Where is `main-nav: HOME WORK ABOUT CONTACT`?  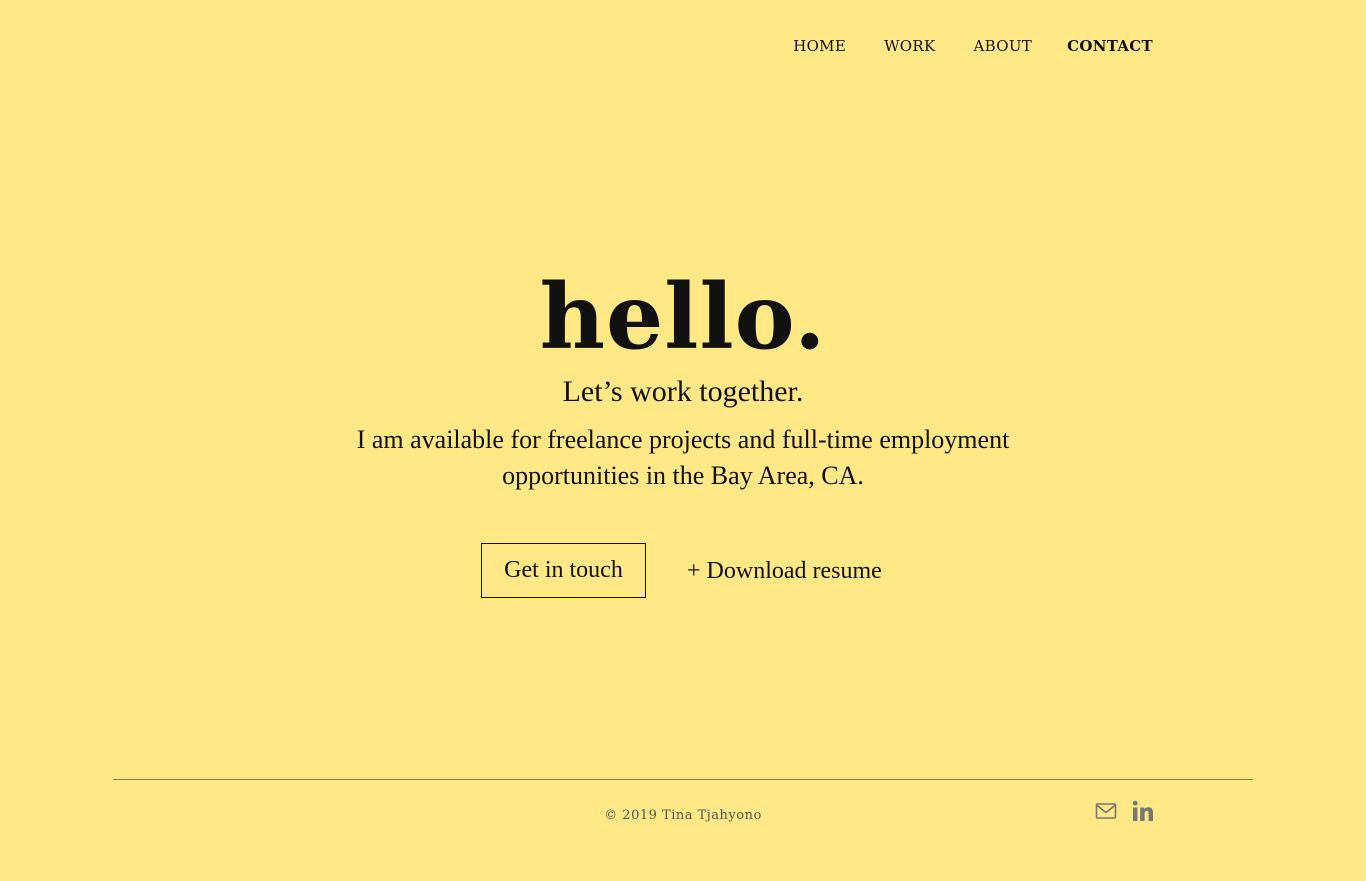 main-nav: HOME WORK ABOUT CONTACT is located at coordinates (973, 46).